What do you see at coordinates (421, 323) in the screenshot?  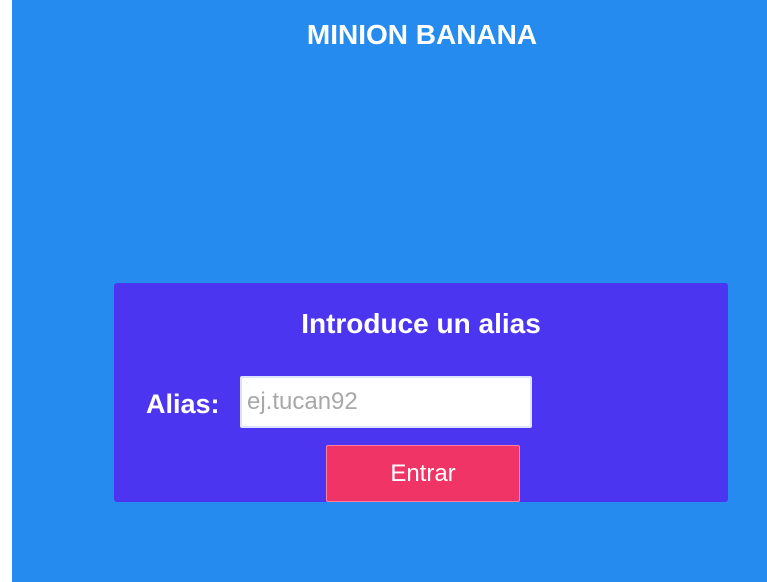 I see `alias-card-title: Introduce un alias` at bounding box center [421, 323].